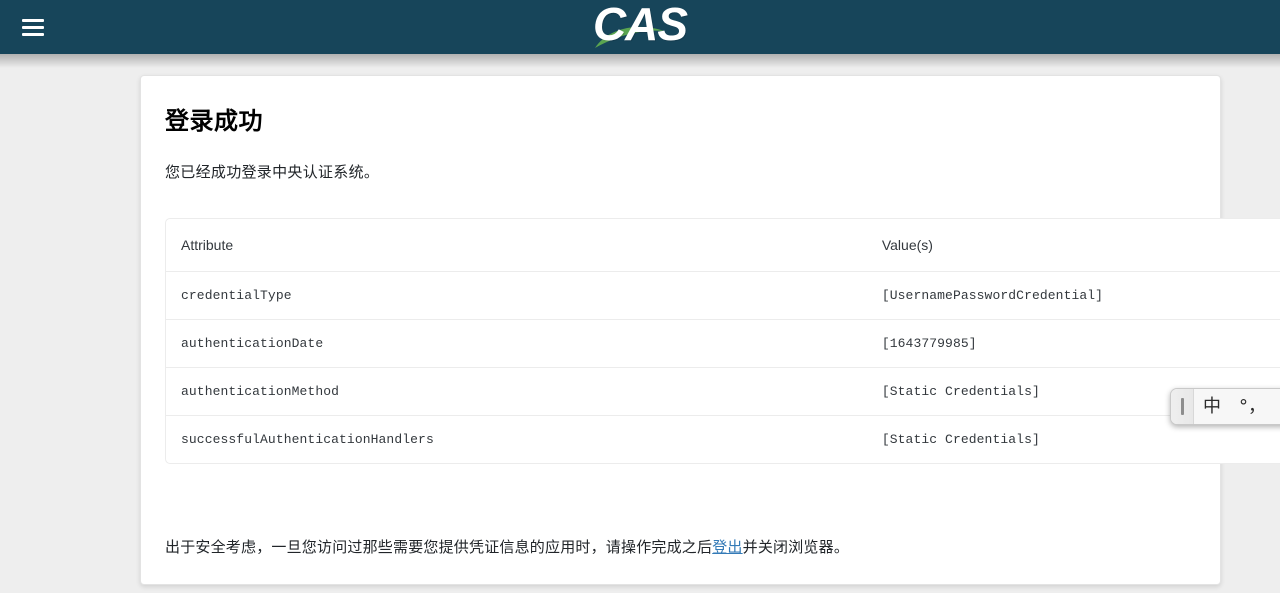 The width and height of the screenshot is (1280, 593). Describe the element at coordinates (272, 172) in the screenshot. I see `success-message: 您已经成功登录中央认证系统。` at that location.